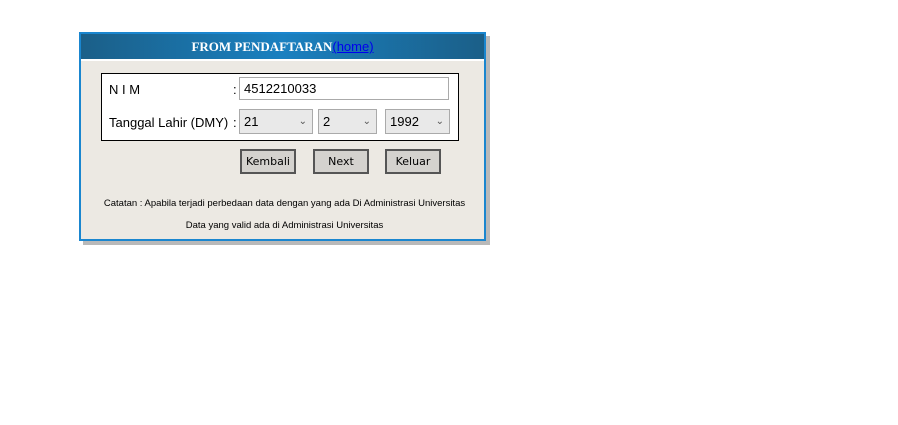 The image size is (898, 425). I want to click on year-value: 1992, so click(404, 121).